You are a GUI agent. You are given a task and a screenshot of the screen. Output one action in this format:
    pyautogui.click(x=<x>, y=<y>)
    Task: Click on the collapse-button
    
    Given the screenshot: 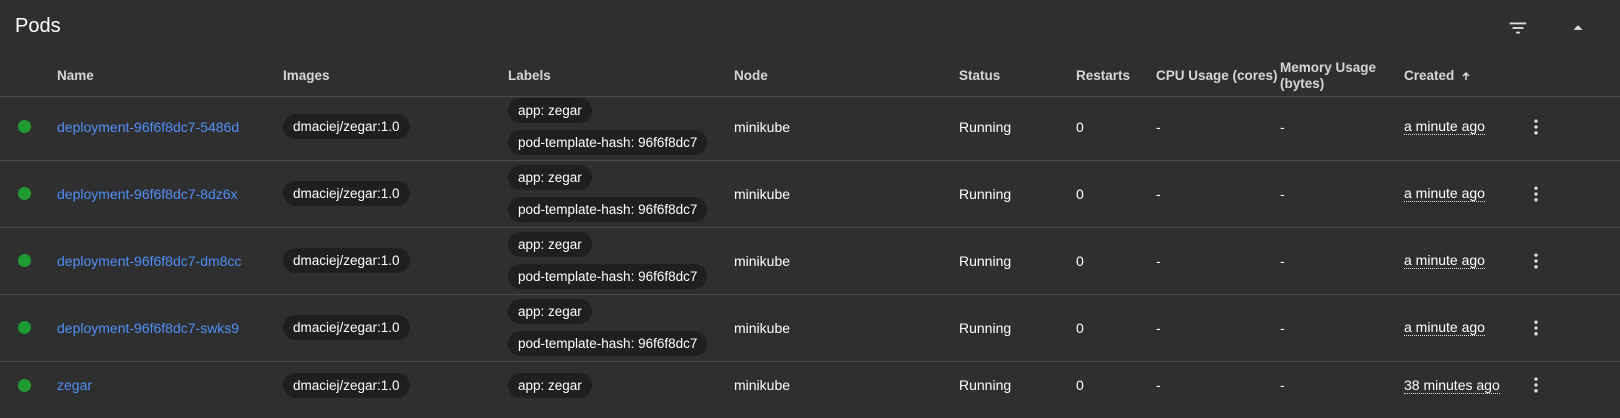 What is the action you would take?
    pyautogui.click(x=1578, y=28)
    